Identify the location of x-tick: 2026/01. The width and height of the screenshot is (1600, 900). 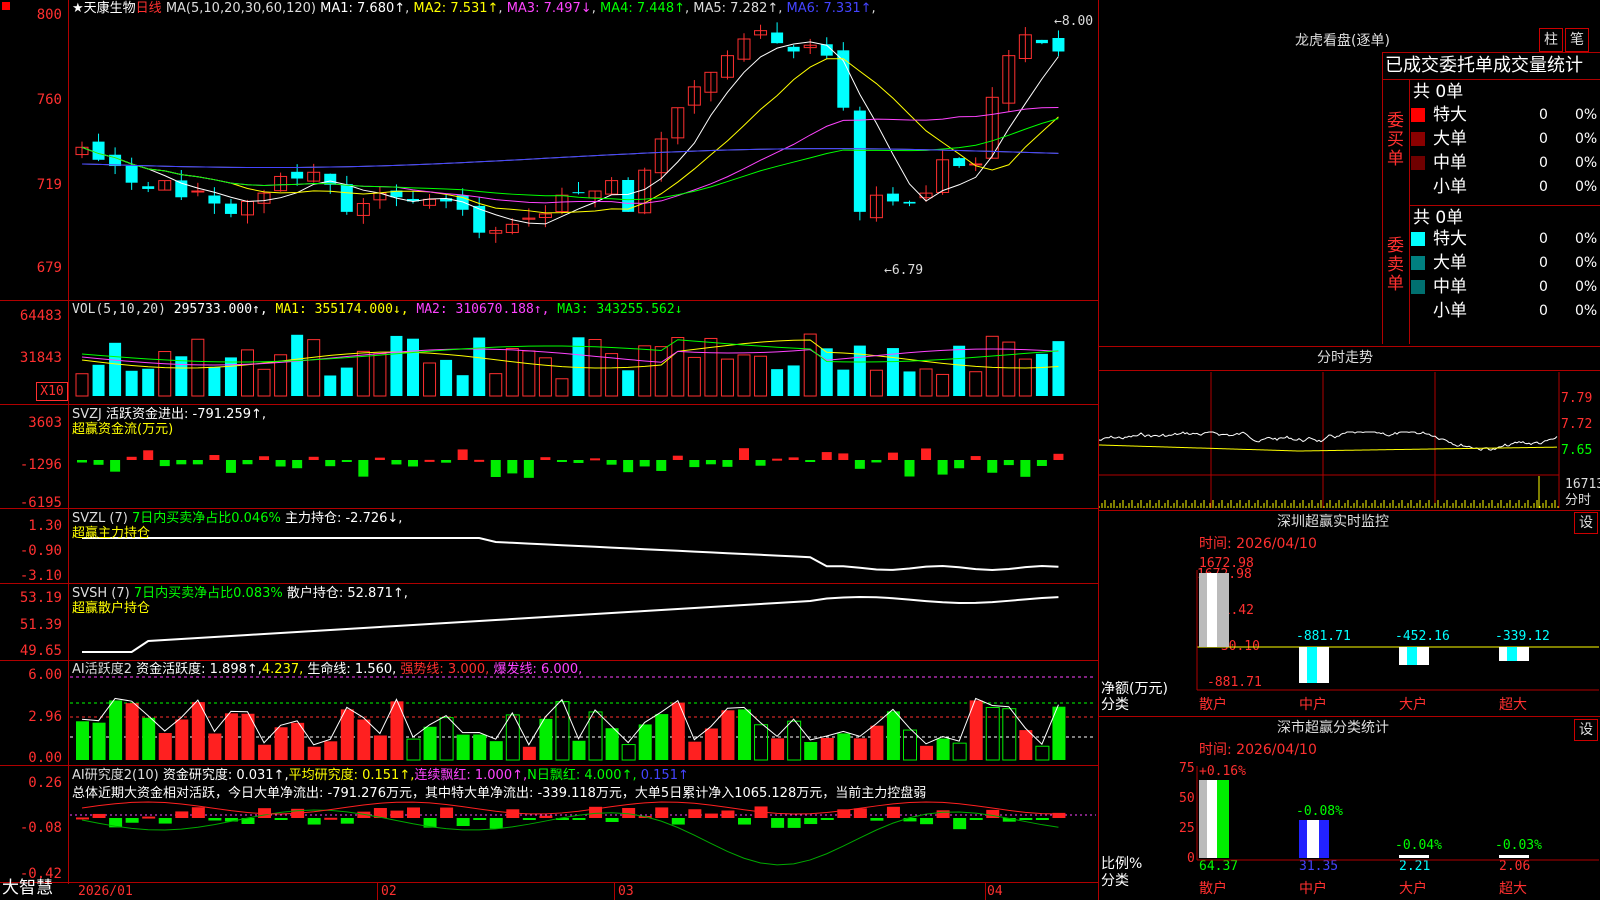
(105, 891).